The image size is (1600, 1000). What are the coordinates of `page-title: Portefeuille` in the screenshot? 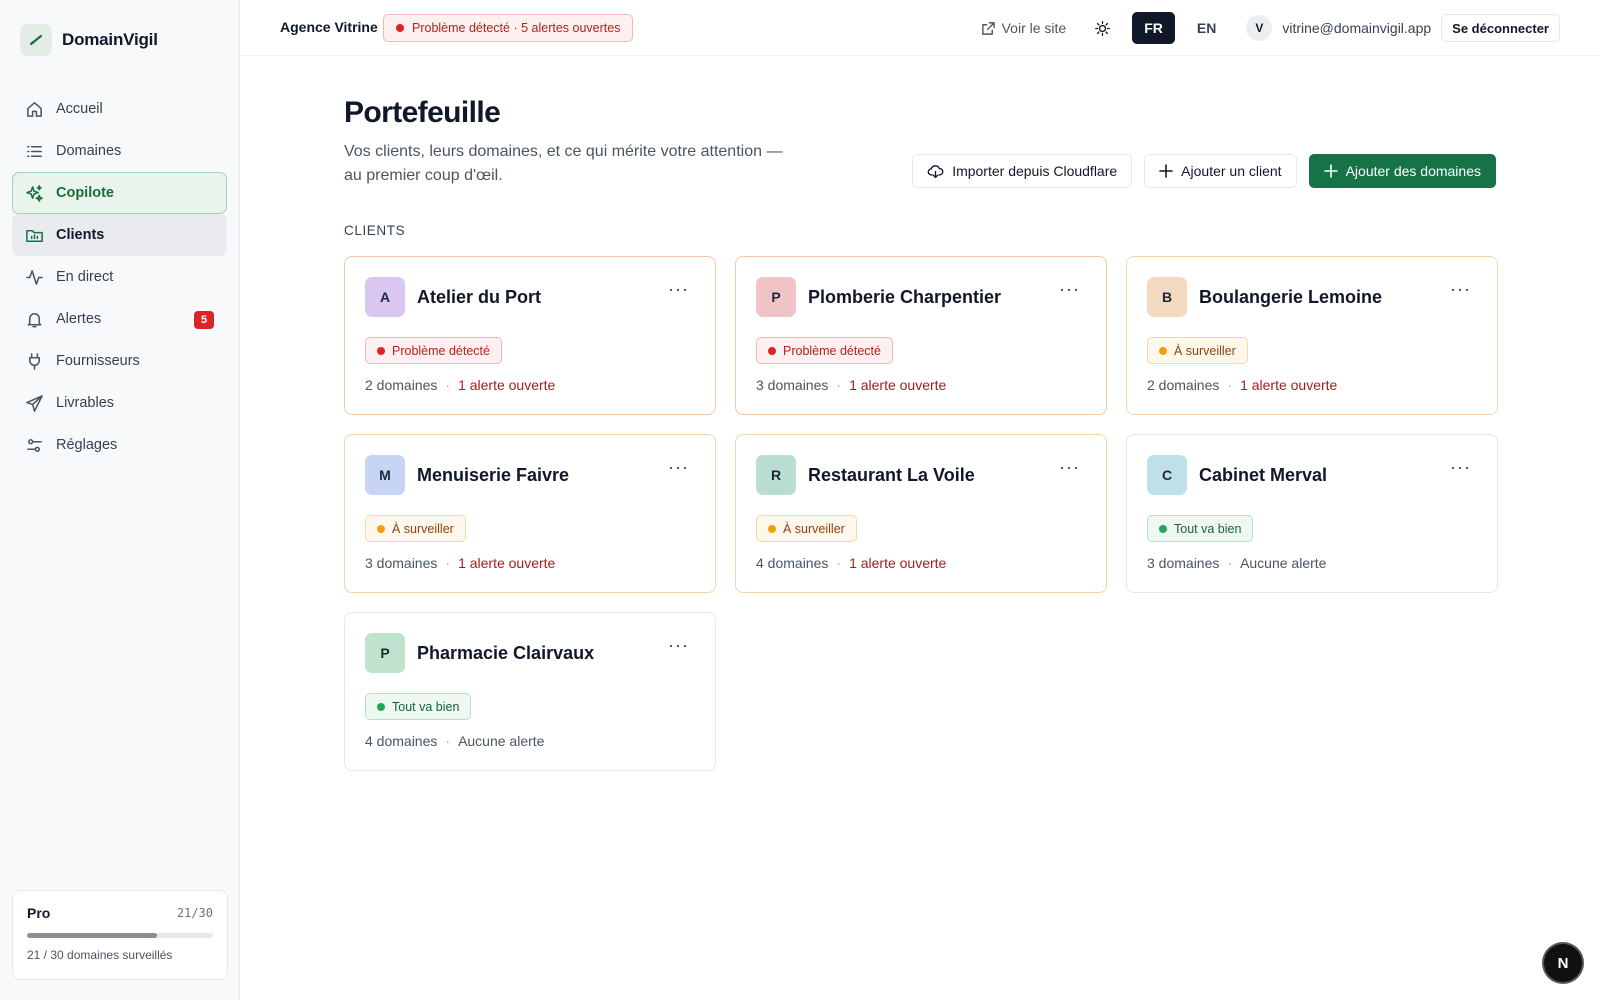 It's located at (422, 112).